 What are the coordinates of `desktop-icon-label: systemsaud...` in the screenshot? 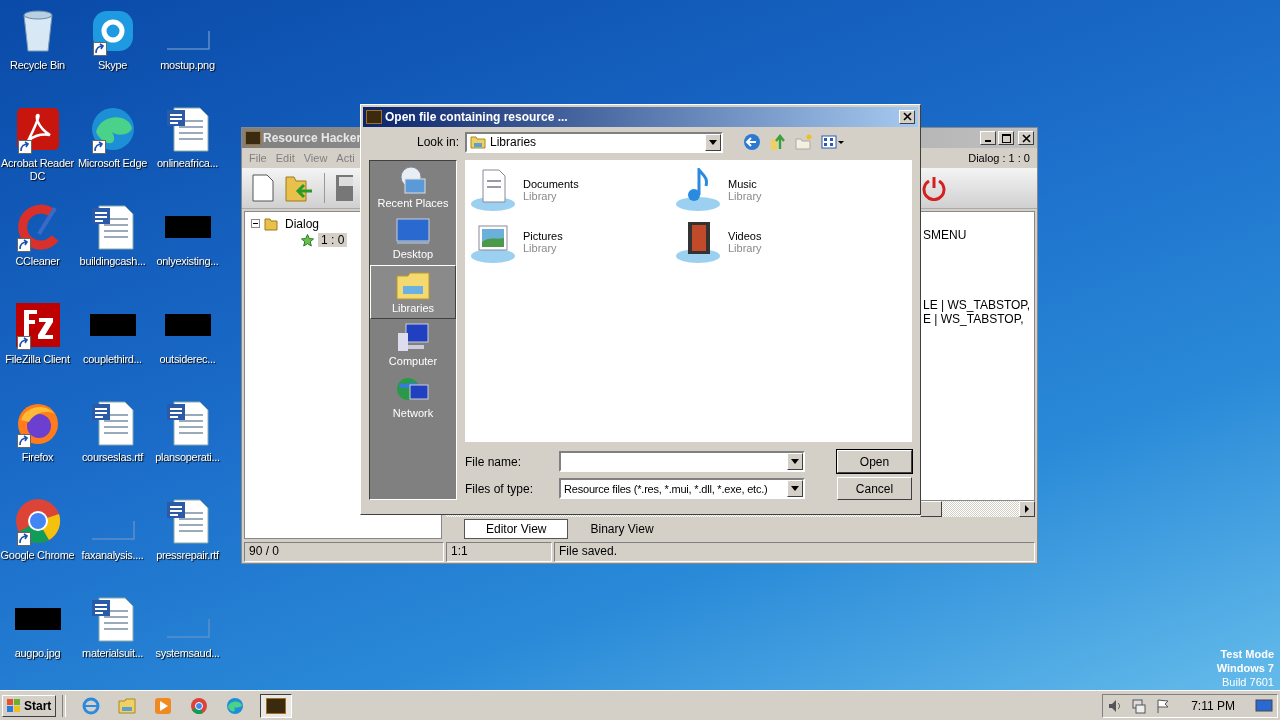 It's located at (187, 653).